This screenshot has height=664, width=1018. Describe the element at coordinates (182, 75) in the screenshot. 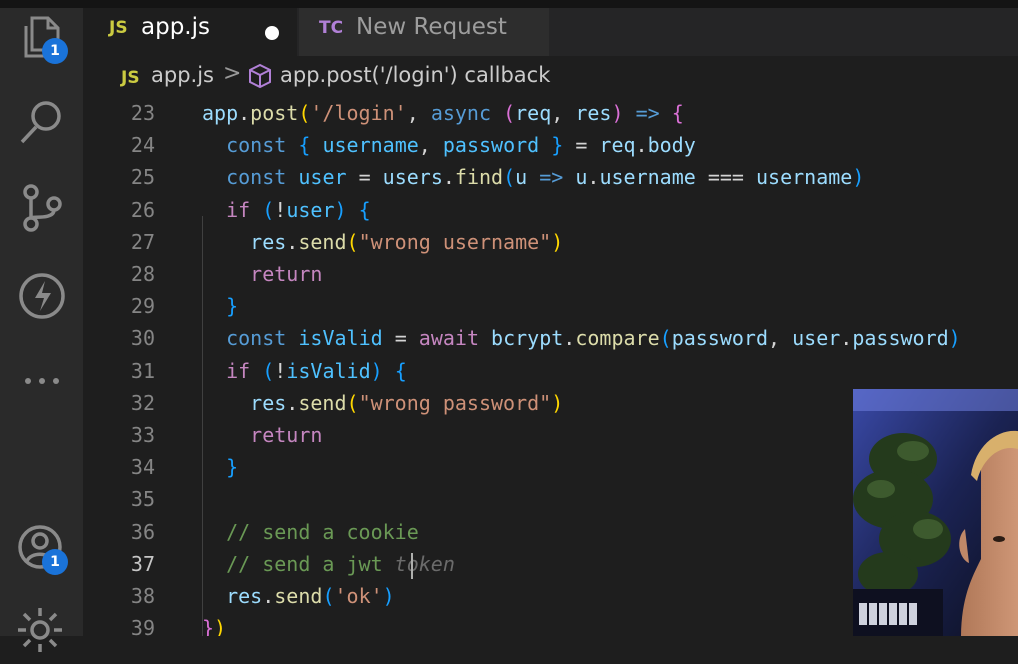

I see `breadcrumb-file: app.js` at that location.